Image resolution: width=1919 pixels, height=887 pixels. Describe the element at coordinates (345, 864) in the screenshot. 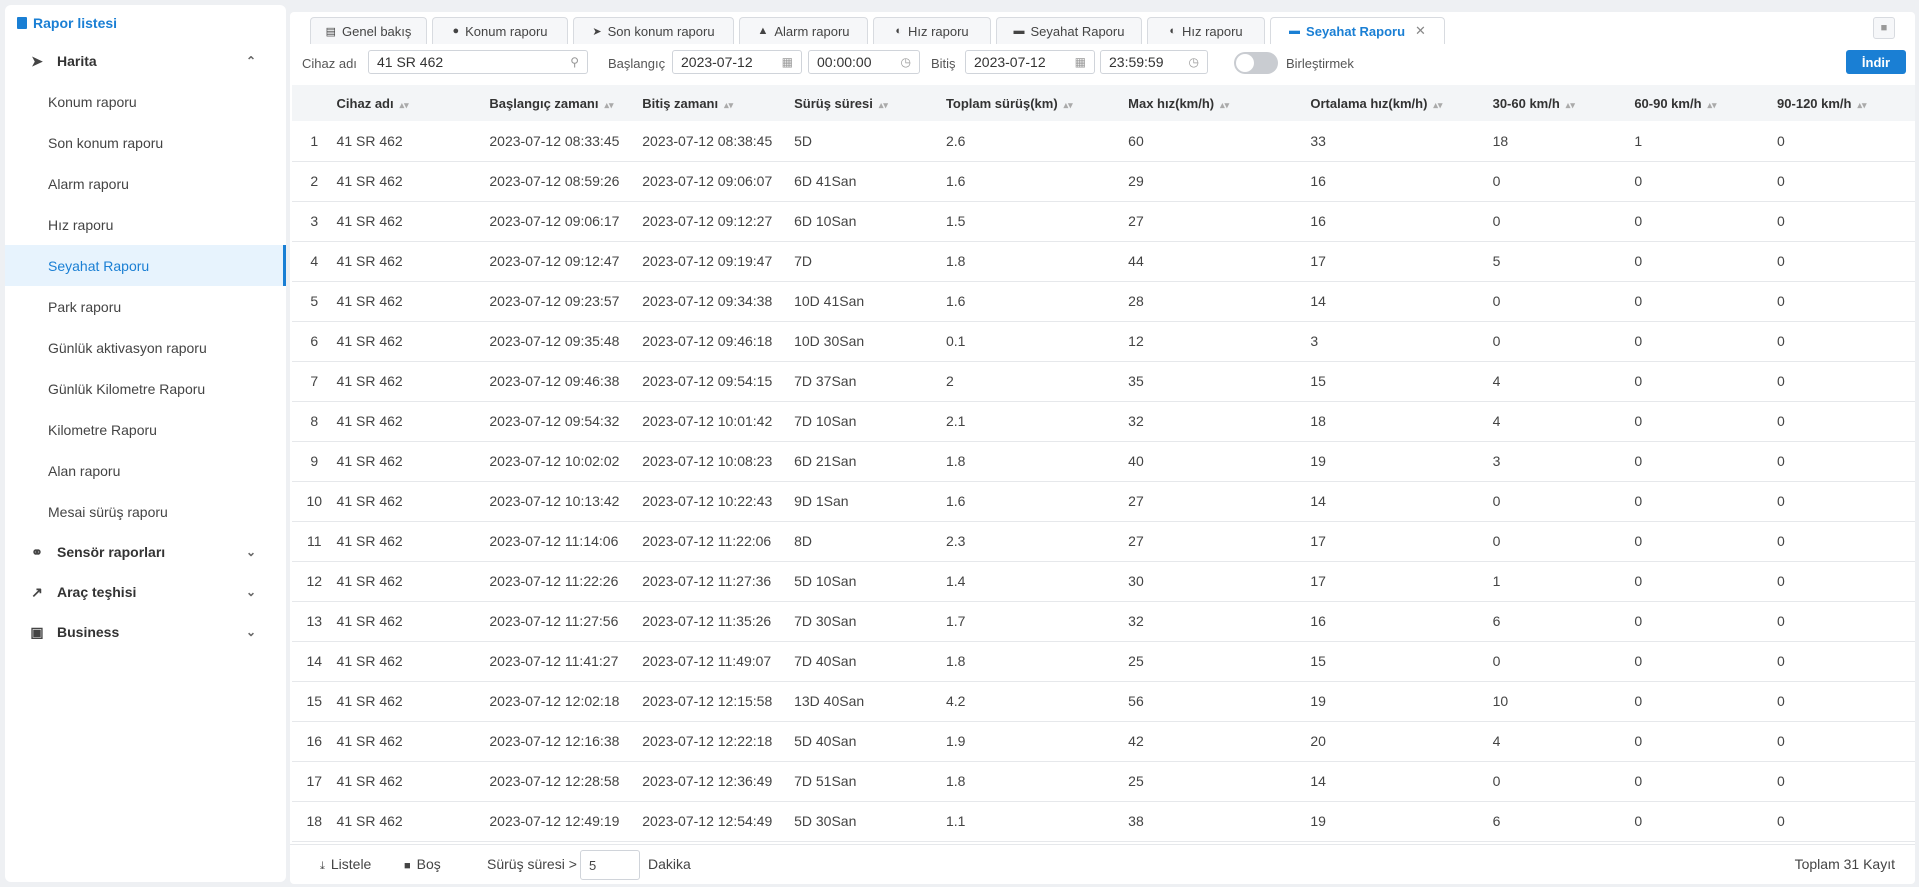

I see `list-button: ⤓ Listele` at that location.